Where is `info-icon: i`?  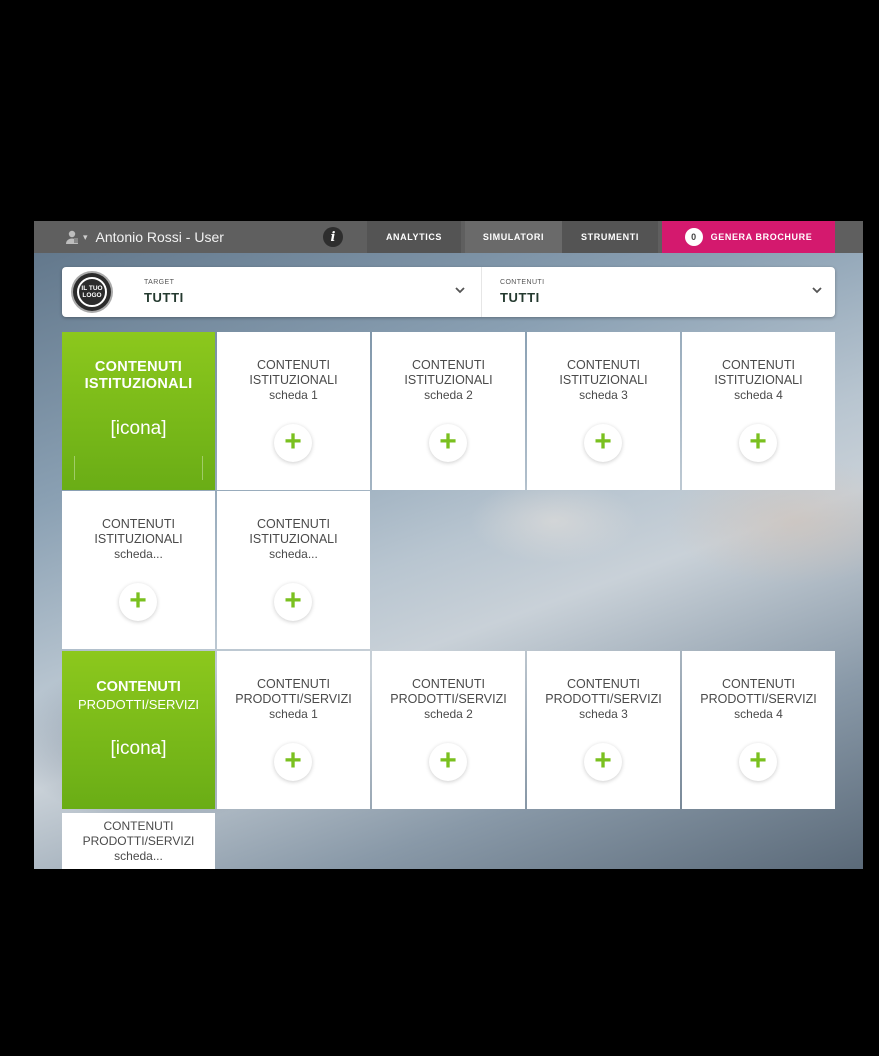
info-icon: i is located at coordinates (333, 237).